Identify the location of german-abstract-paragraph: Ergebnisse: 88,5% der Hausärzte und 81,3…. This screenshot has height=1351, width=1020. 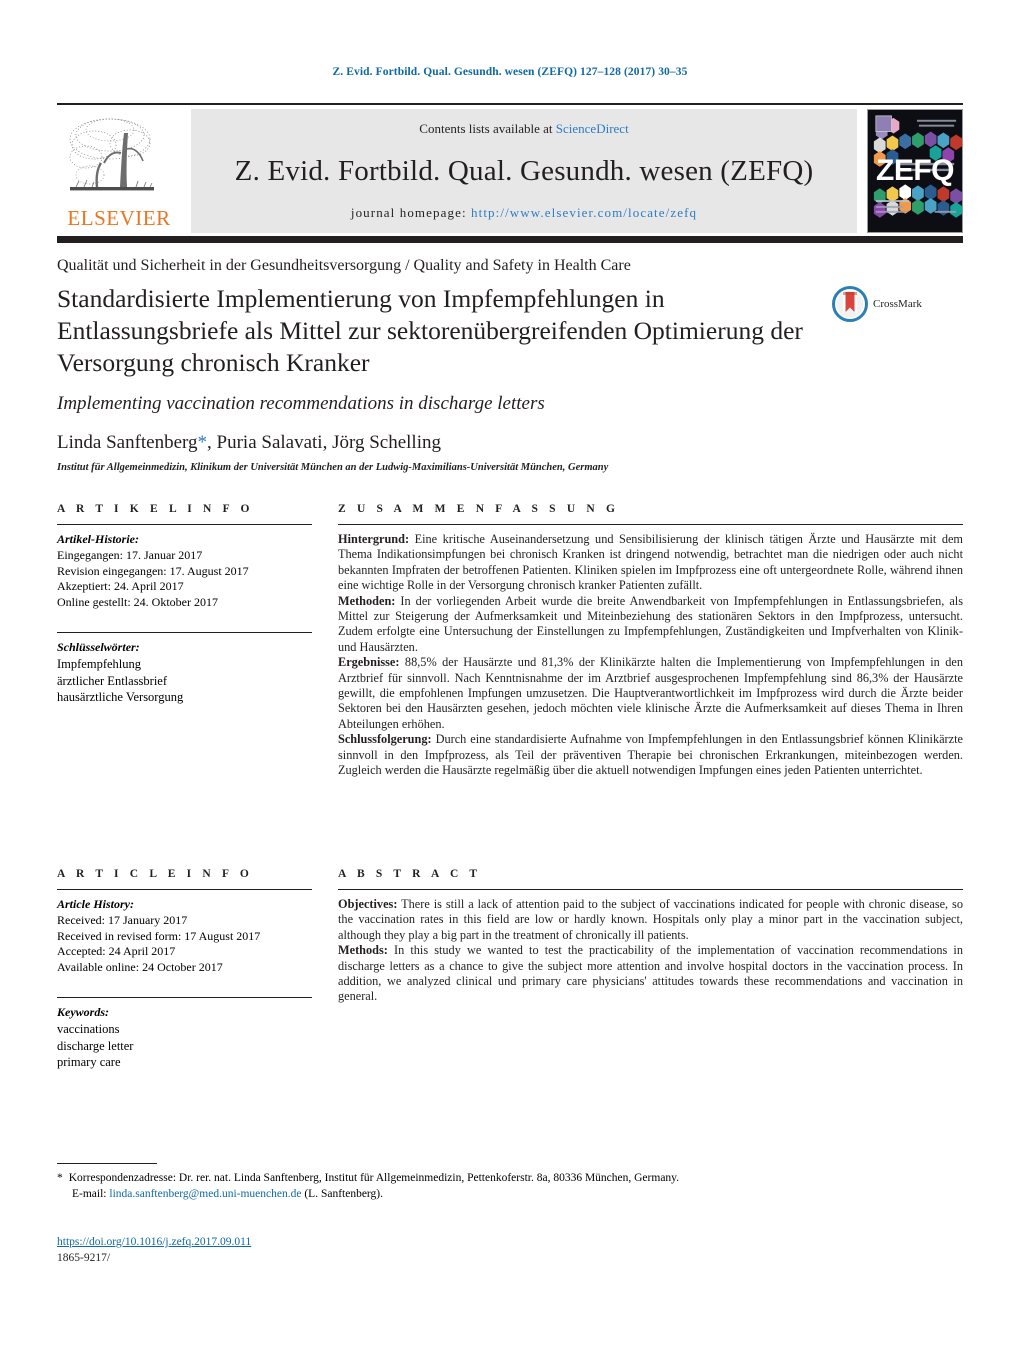
(650, 693).